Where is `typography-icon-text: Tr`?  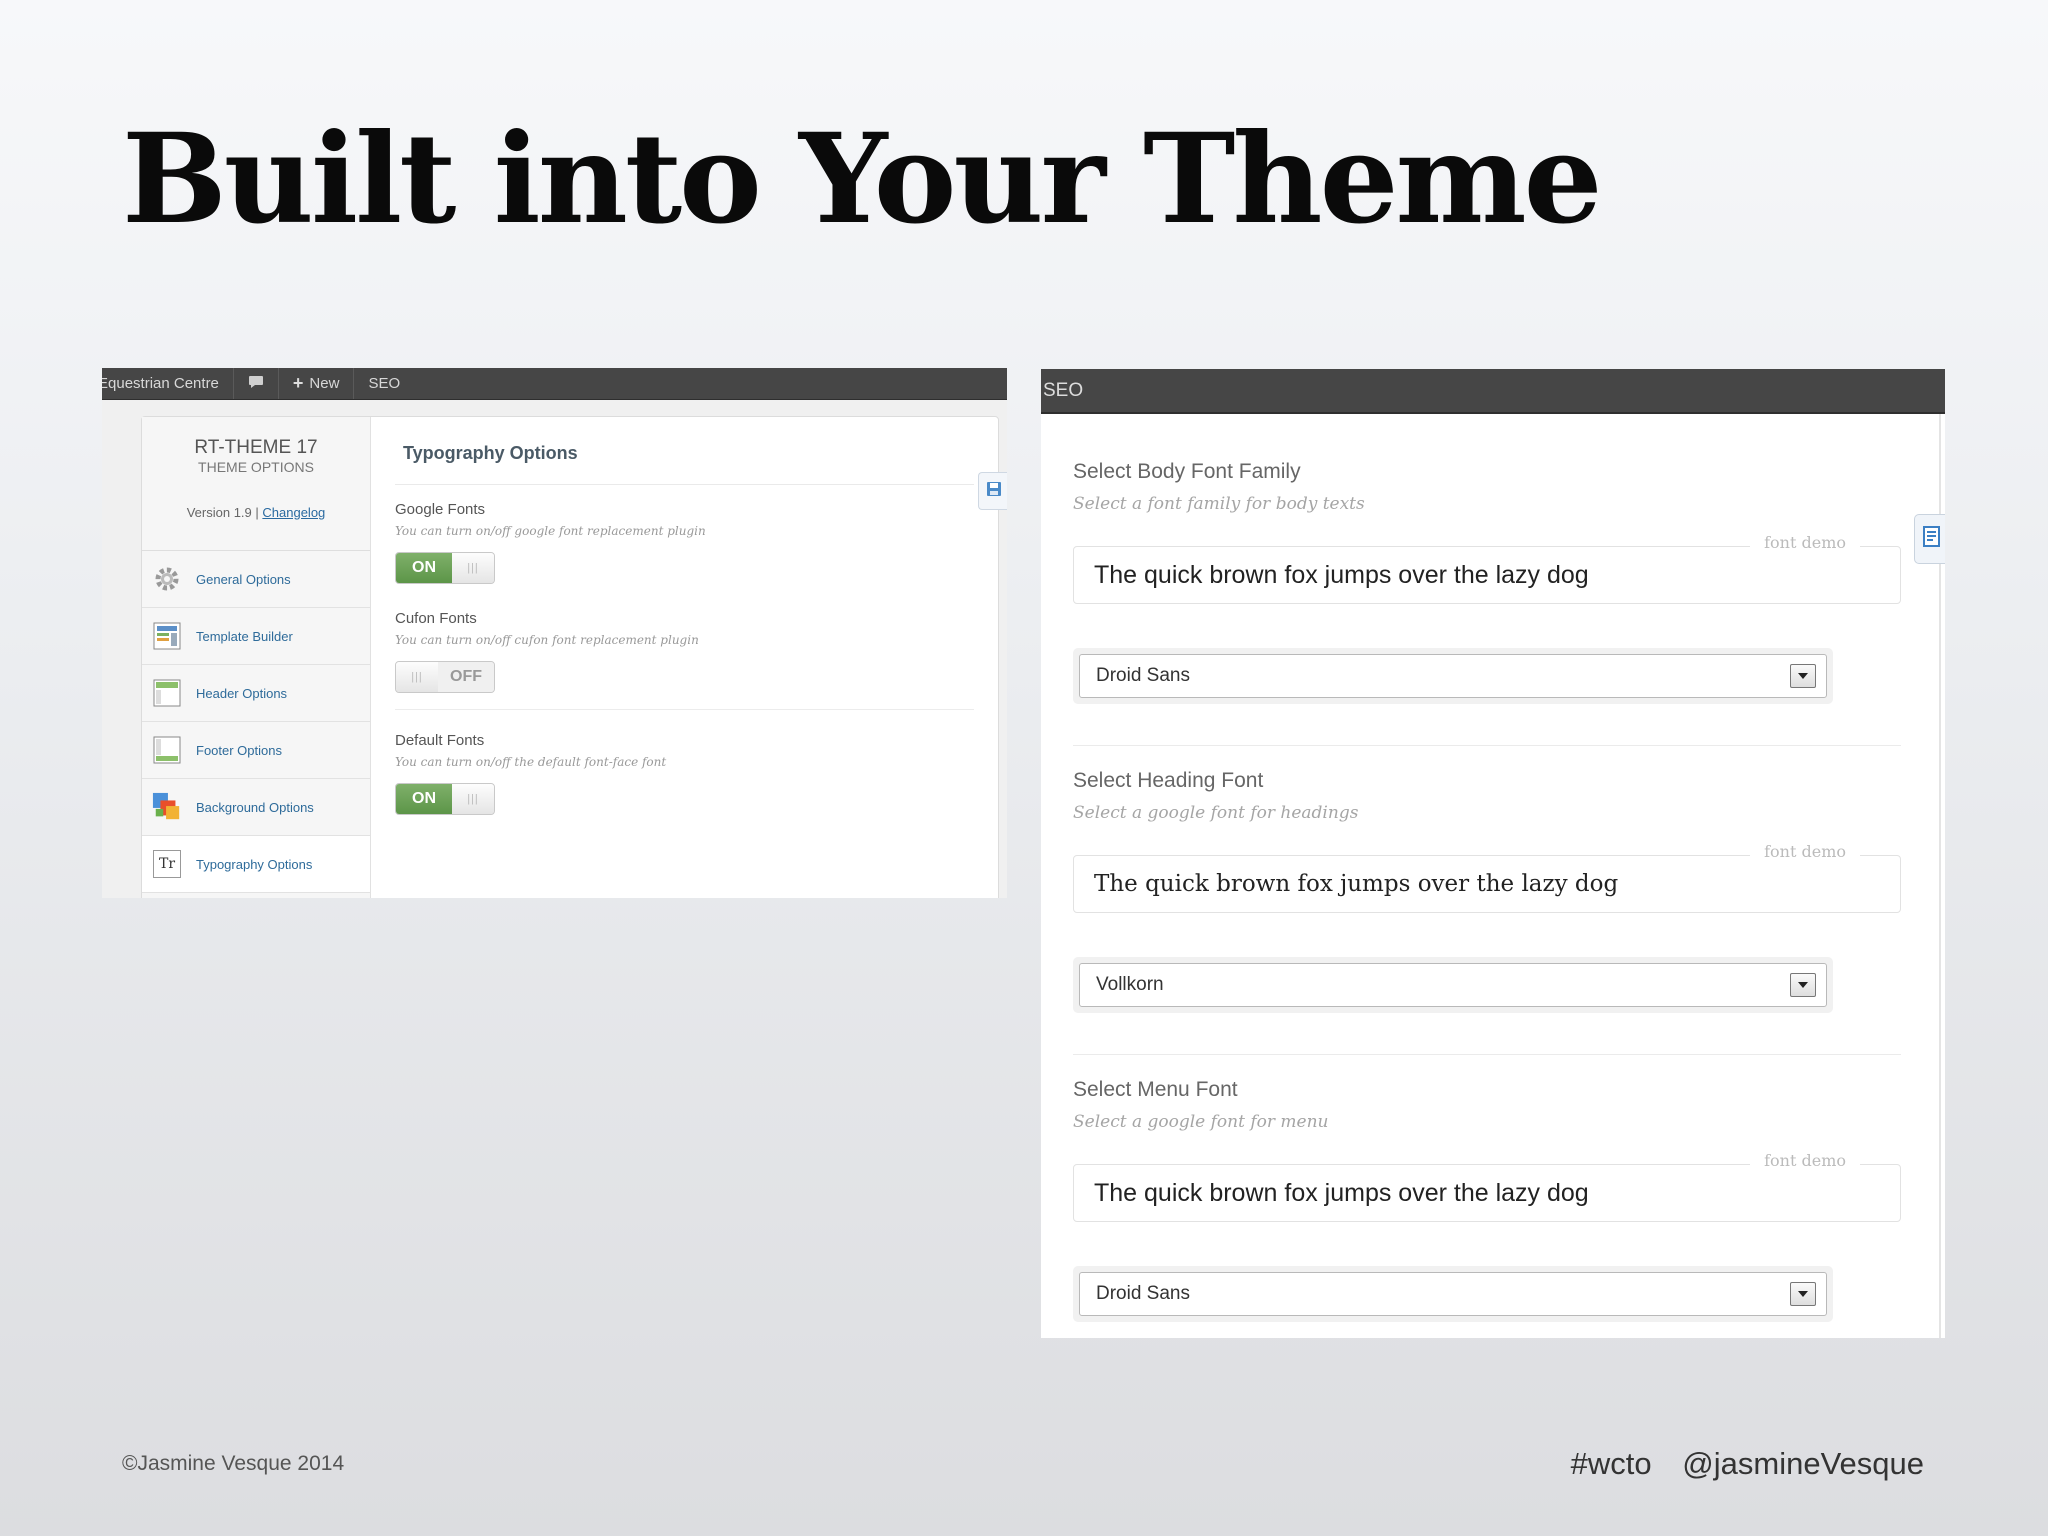 typography-icon-text: Tr is located at coordinates (167, 864).